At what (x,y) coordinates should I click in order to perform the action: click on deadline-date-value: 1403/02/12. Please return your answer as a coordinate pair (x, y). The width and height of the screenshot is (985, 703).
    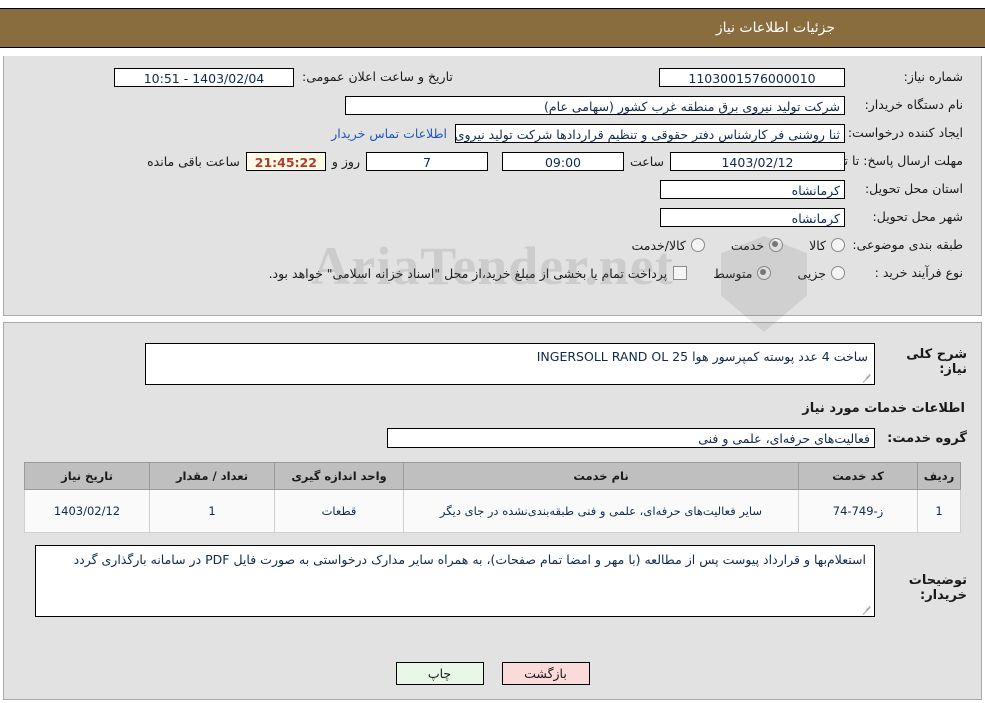
    Looking at the image, I should click on (757, 161).